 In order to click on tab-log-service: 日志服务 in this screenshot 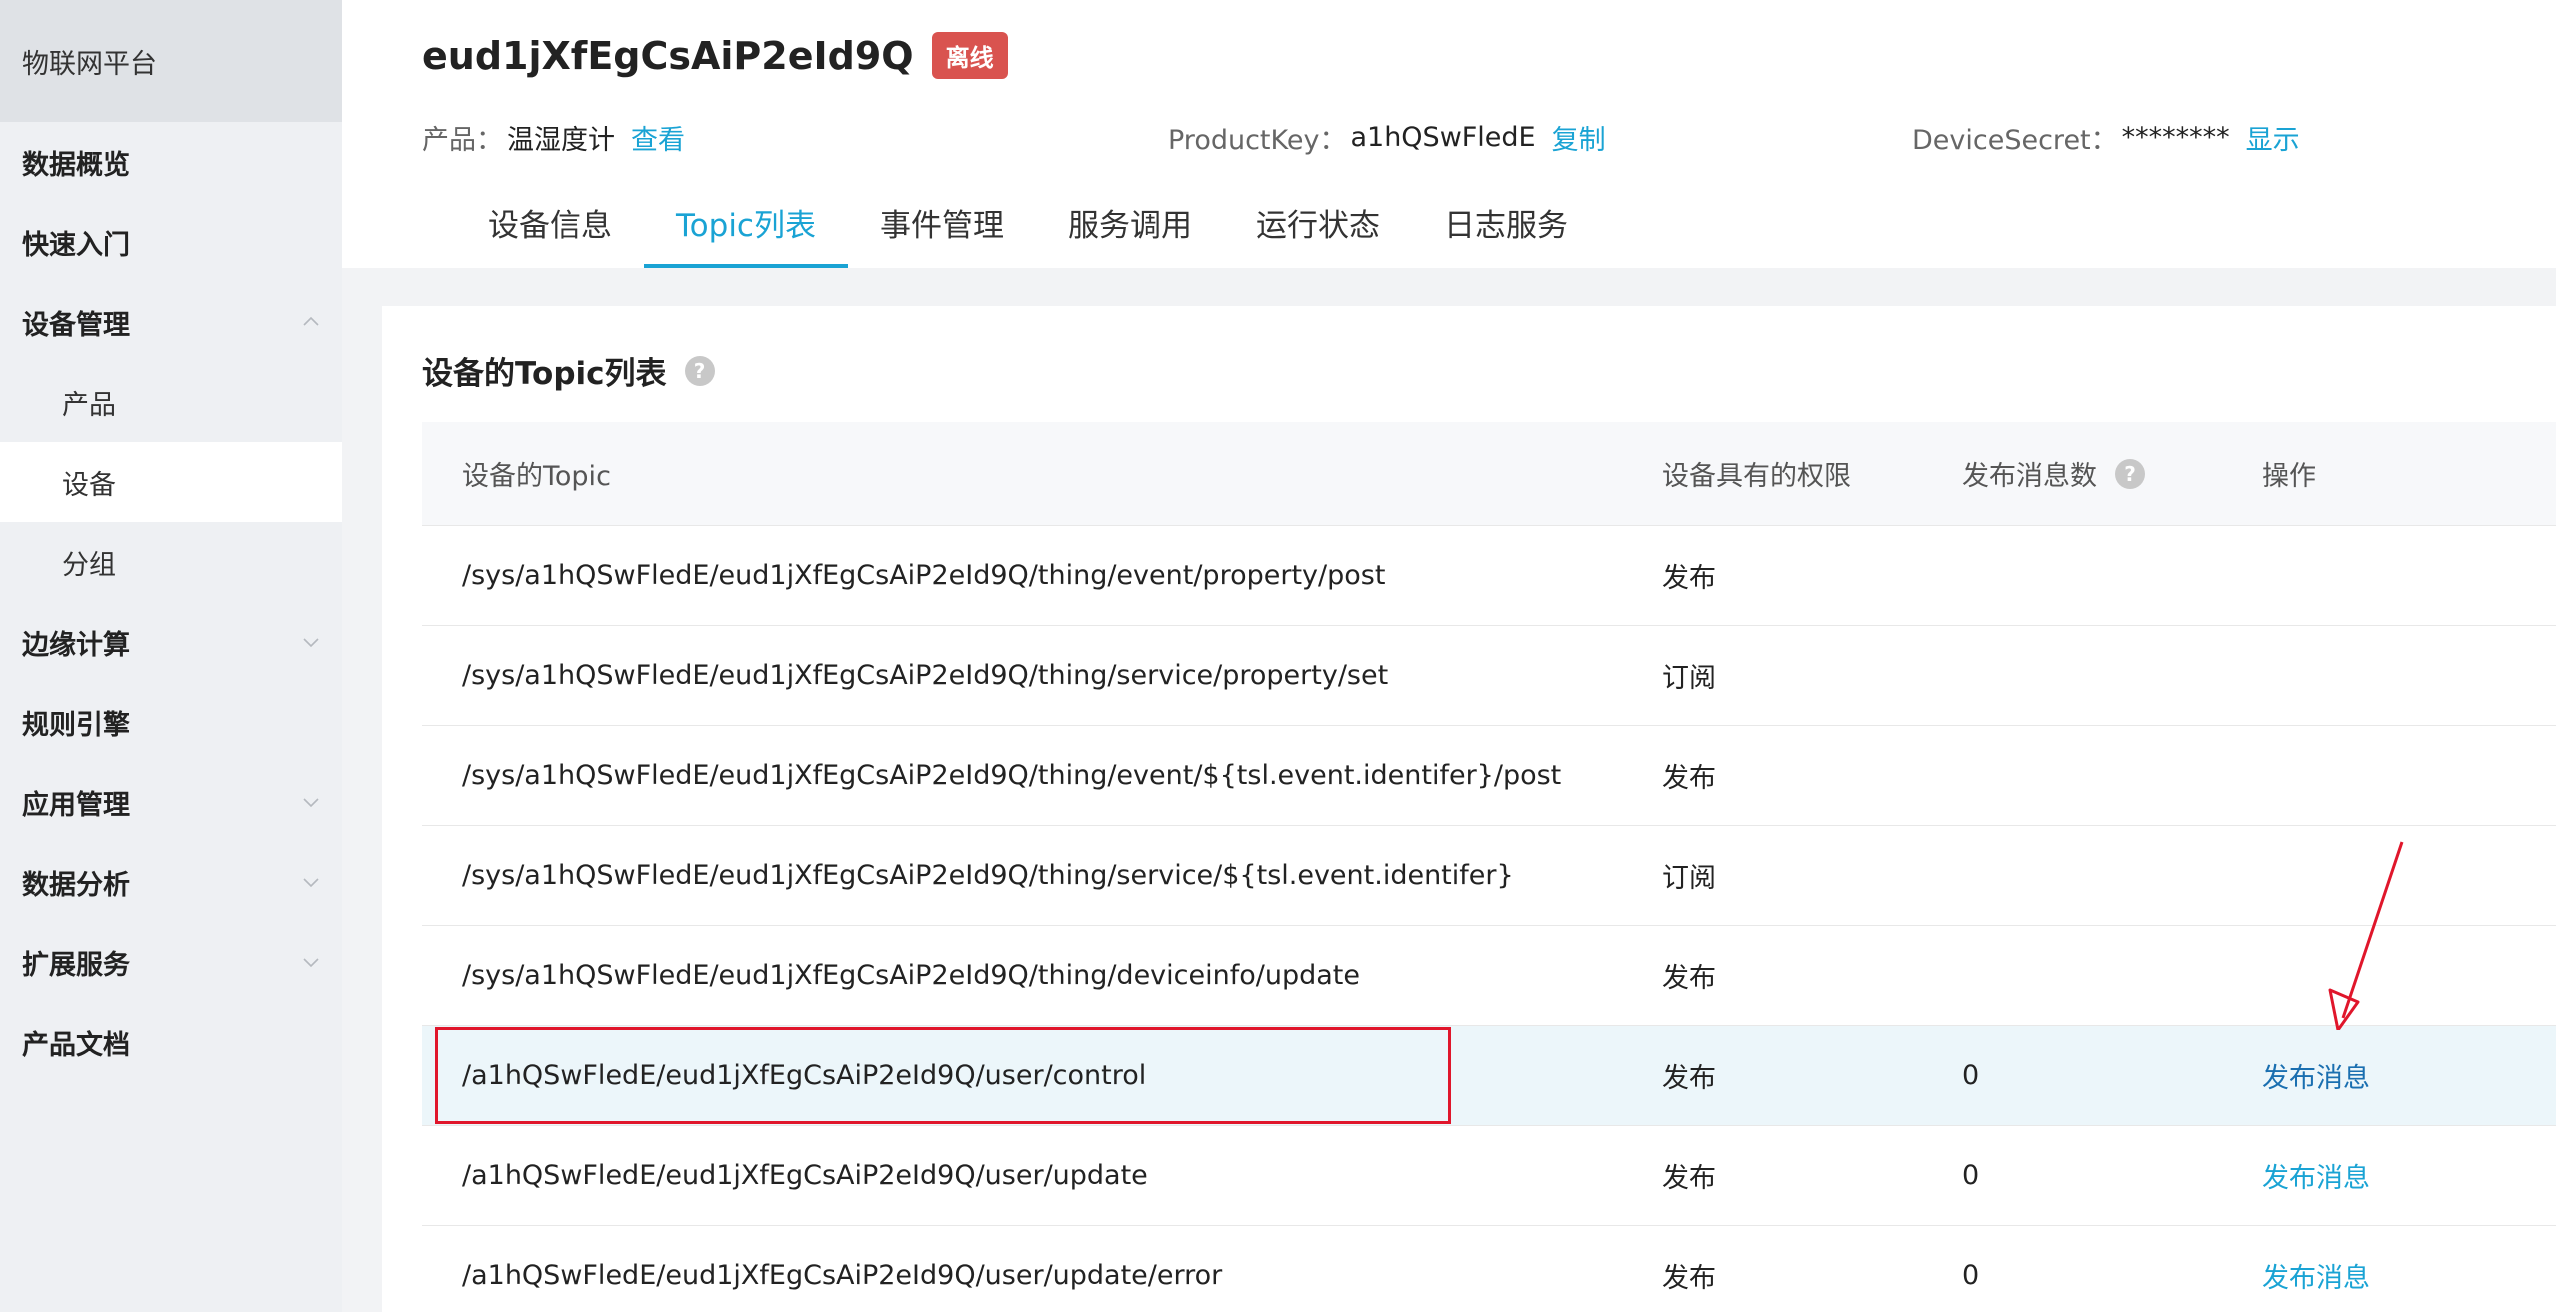, I will do `click(1506, 223)`.